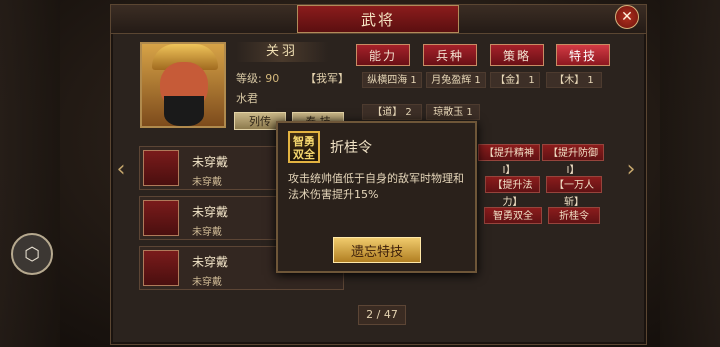 This screenshot has width=720, height=347. What do you see at coordinates (183, 85) in the screenshot?
I see `general-portrait` at bounding box center [183, 85].